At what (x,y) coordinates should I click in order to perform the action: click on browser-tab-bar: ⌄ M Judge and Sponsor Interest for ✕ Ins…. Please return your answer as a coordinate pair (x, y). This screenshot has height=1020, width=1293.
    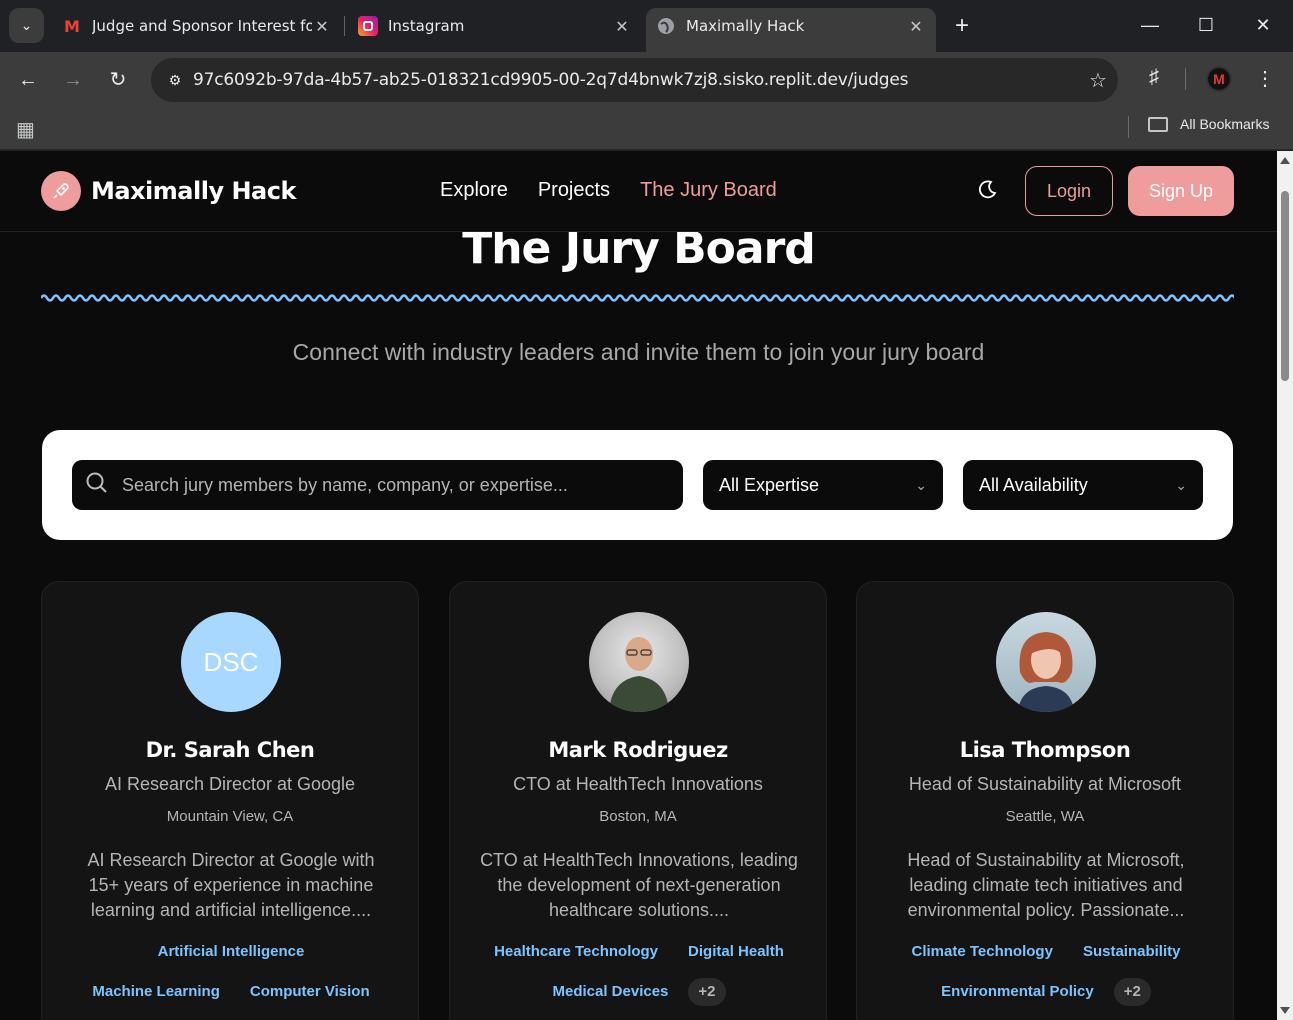
    Looking at the image, I should click on (646, 26).